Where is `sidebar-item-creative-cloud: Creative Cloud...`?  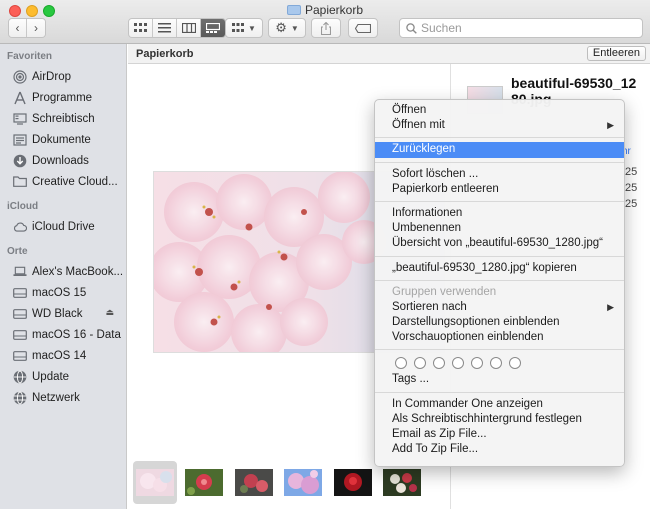 sidebar-item-creative-cloud: Creative Cloud... is located at coordinates (63, 181).